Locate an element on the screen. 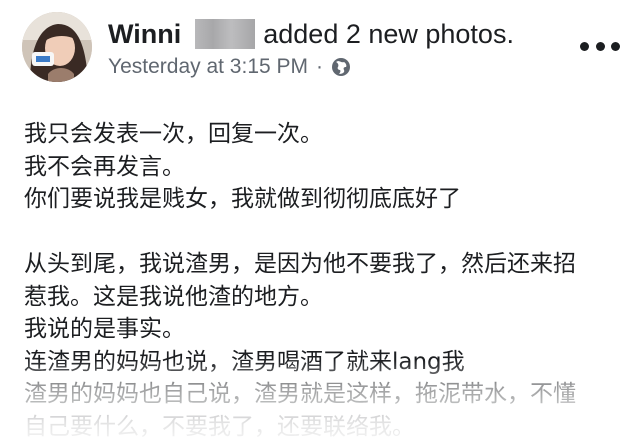 The image size is (640, 444). post-header-line: Winni added 2 new photos. is located at coordinates (311, 34).